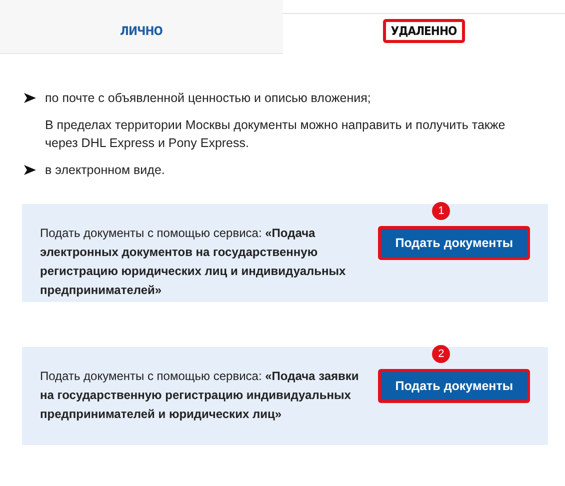 The width and height of the screenshot is (565, 486). I want to click on number-badge: 2, so click(441, 354).